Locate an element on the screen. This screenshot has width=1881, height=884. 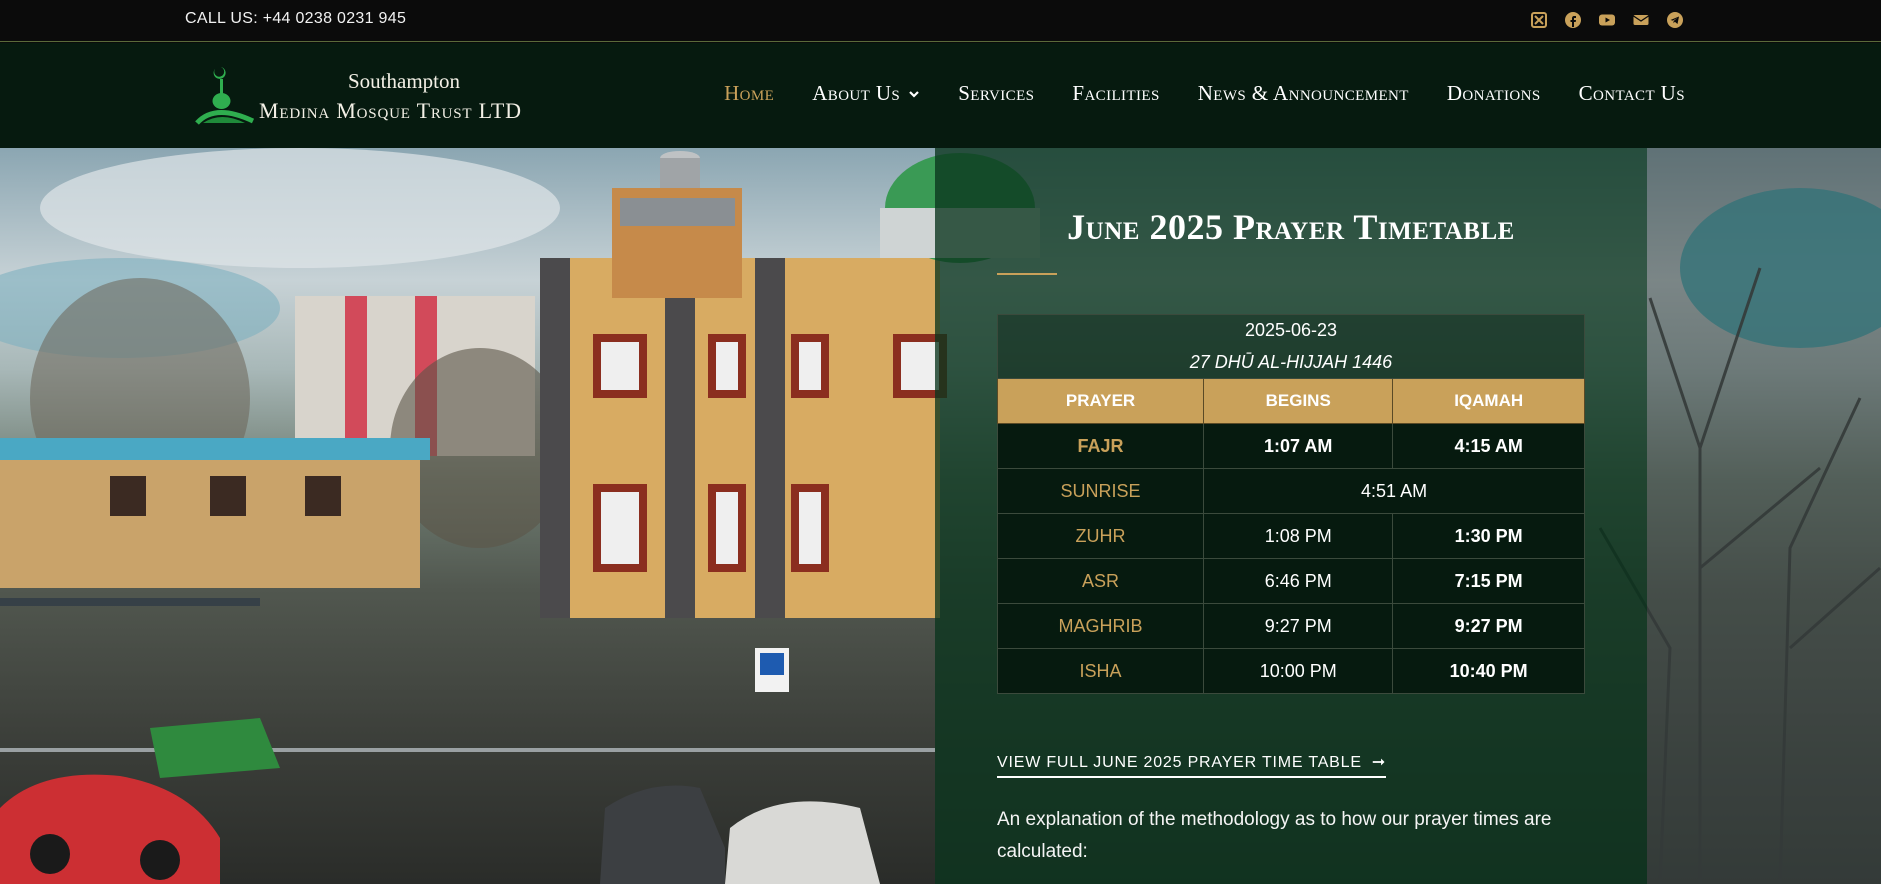
iqamah-time: 1:30 PM is located at coordinates (1488, 536).